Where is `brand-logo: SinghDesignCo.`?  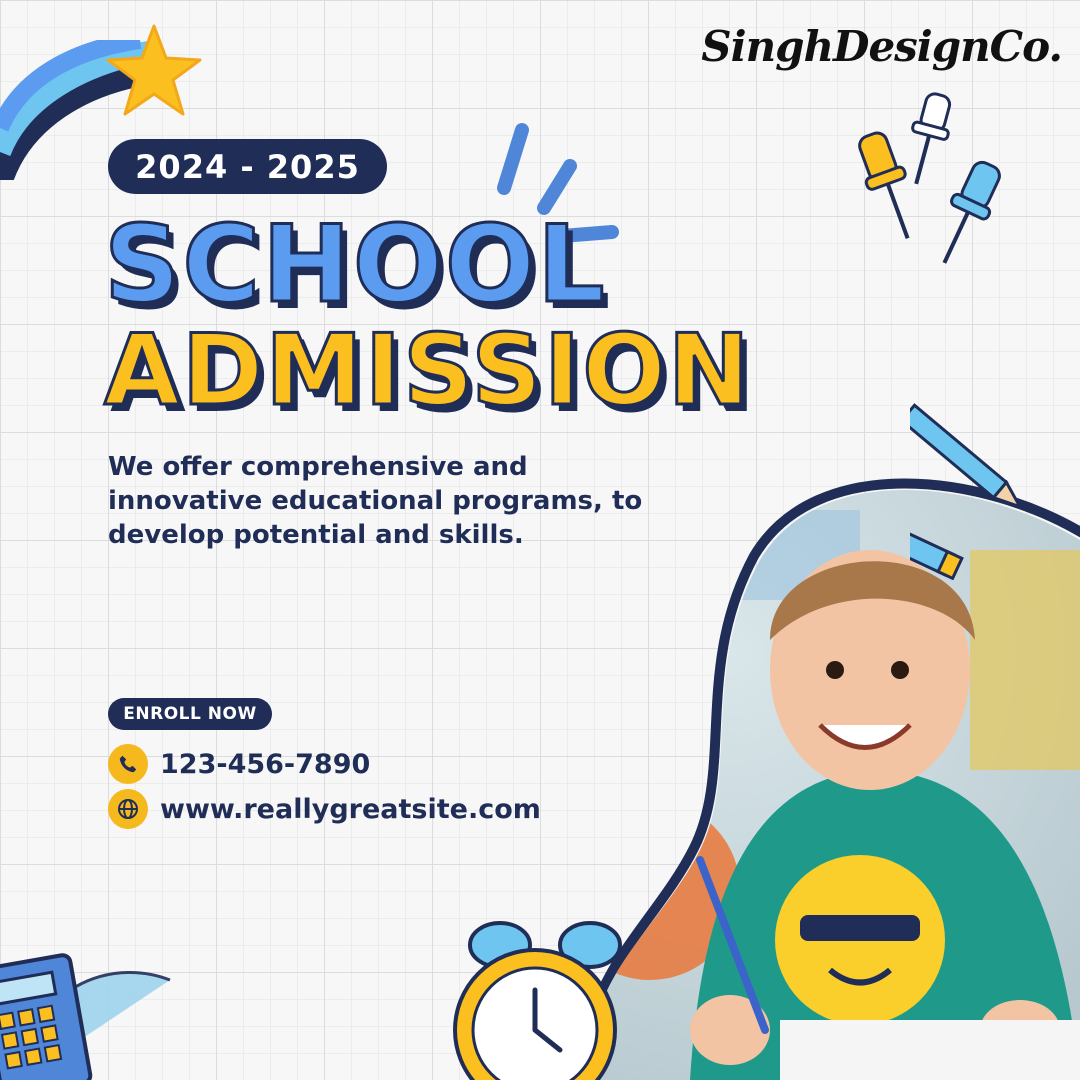
brand-logo: SinghDesignCo. is located at coordinates (882, 46).